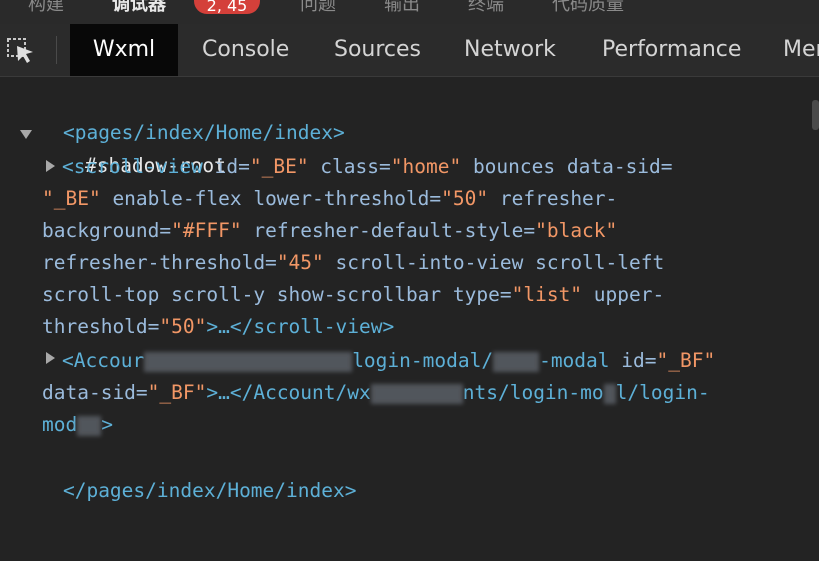 The height and width of the screenshot is (561, 819). What do you see at coordinates (377, 50) in the screenshot?
I see `tab-sources: Sources` at bounding box center [377, 50].